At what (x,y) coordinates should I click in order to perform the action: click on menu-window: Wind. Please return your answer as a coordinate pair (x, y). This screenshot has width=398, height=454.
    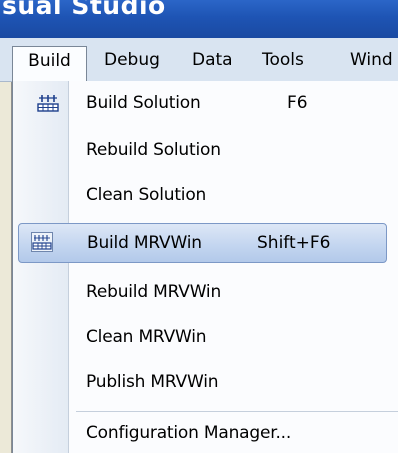
    Looking at the image, I should click on (371, 61).